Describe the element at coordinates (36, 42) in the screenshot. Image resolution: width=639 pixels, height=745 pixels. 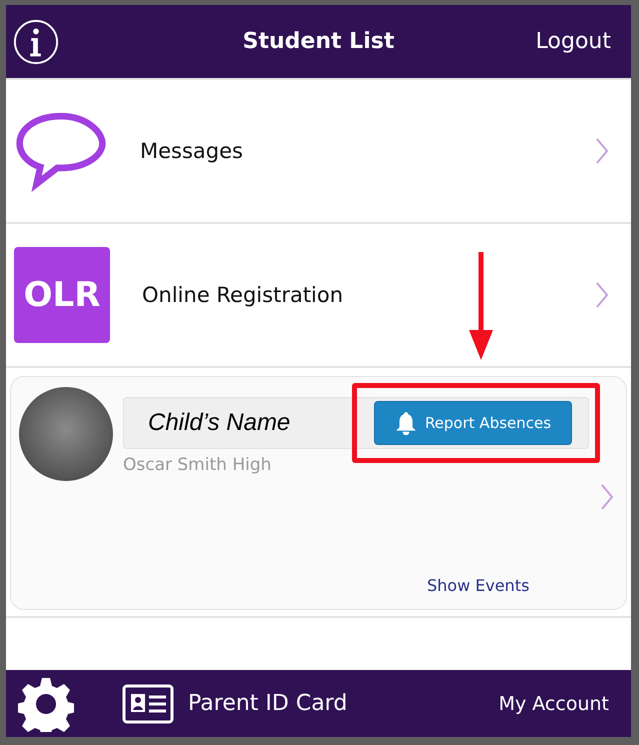
I see `info-icon` at that location.